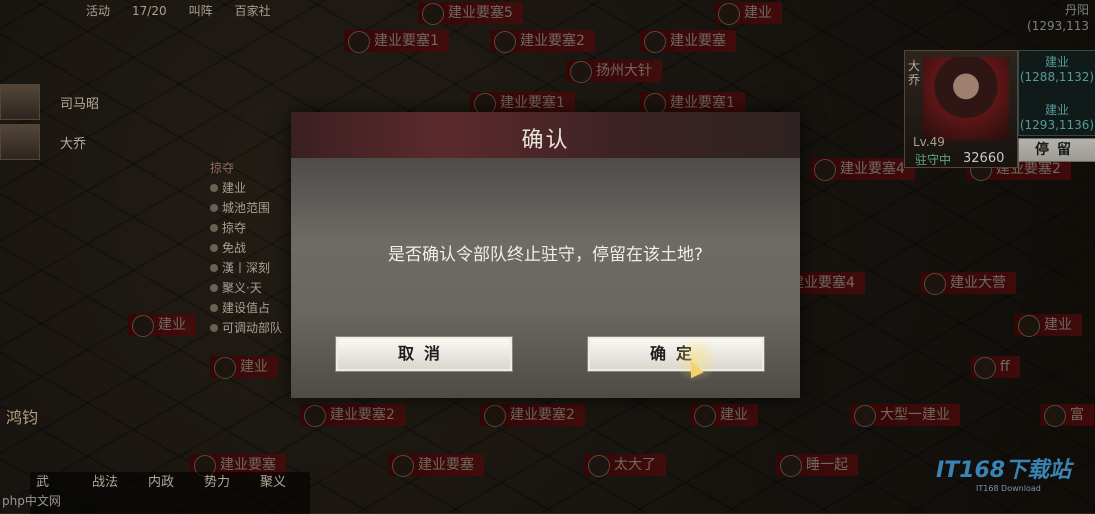 The width and height of the screenshot is (1095, 514). What do you see at coordinates (545, 140) in the screenshot?
I see `dialog-title: 确认` at bounding box center [545, 140].